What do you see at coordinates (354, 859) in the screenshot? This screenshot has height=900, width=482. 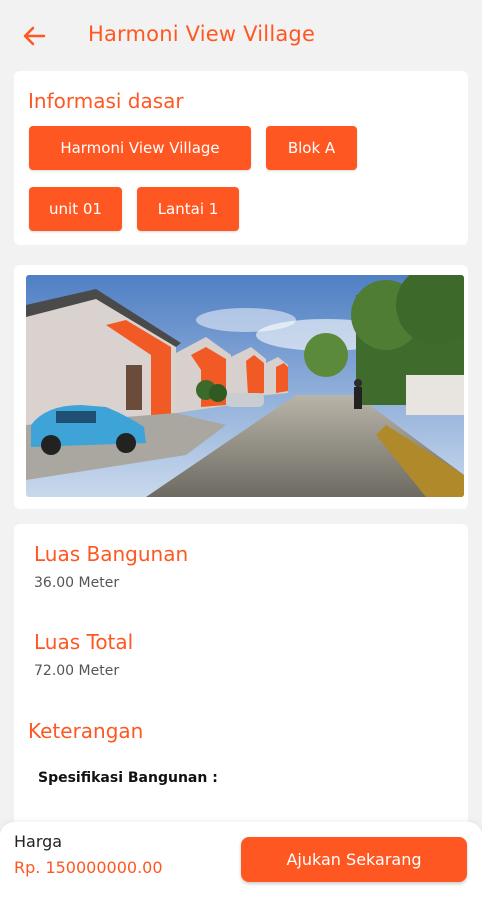 I see `submit-button: Ajukan Sekarang` at bounding box center [354, 859].